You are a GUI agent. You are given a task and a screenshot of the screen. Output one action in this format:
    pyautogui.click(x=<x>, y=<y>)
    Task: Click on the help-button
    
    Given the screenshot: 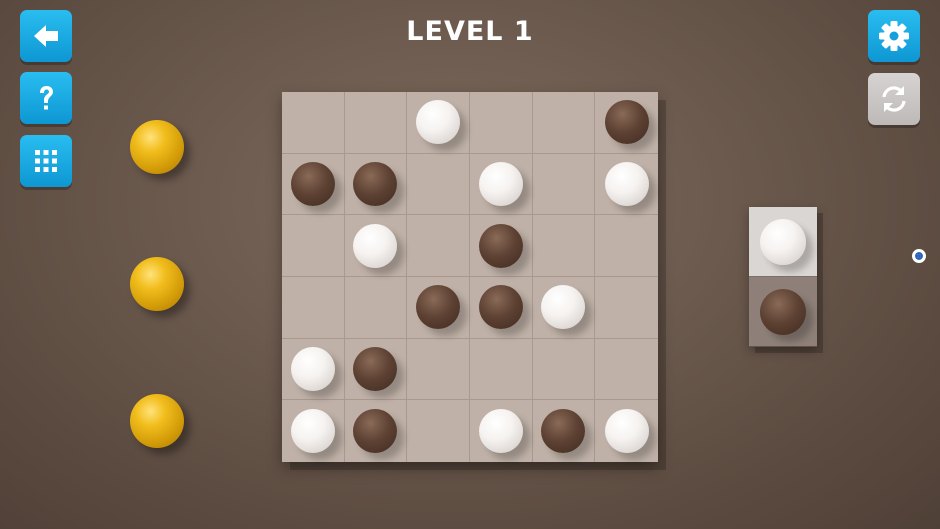 What is the action you would take?
    pyautogui.click(x=46, y=98)
    